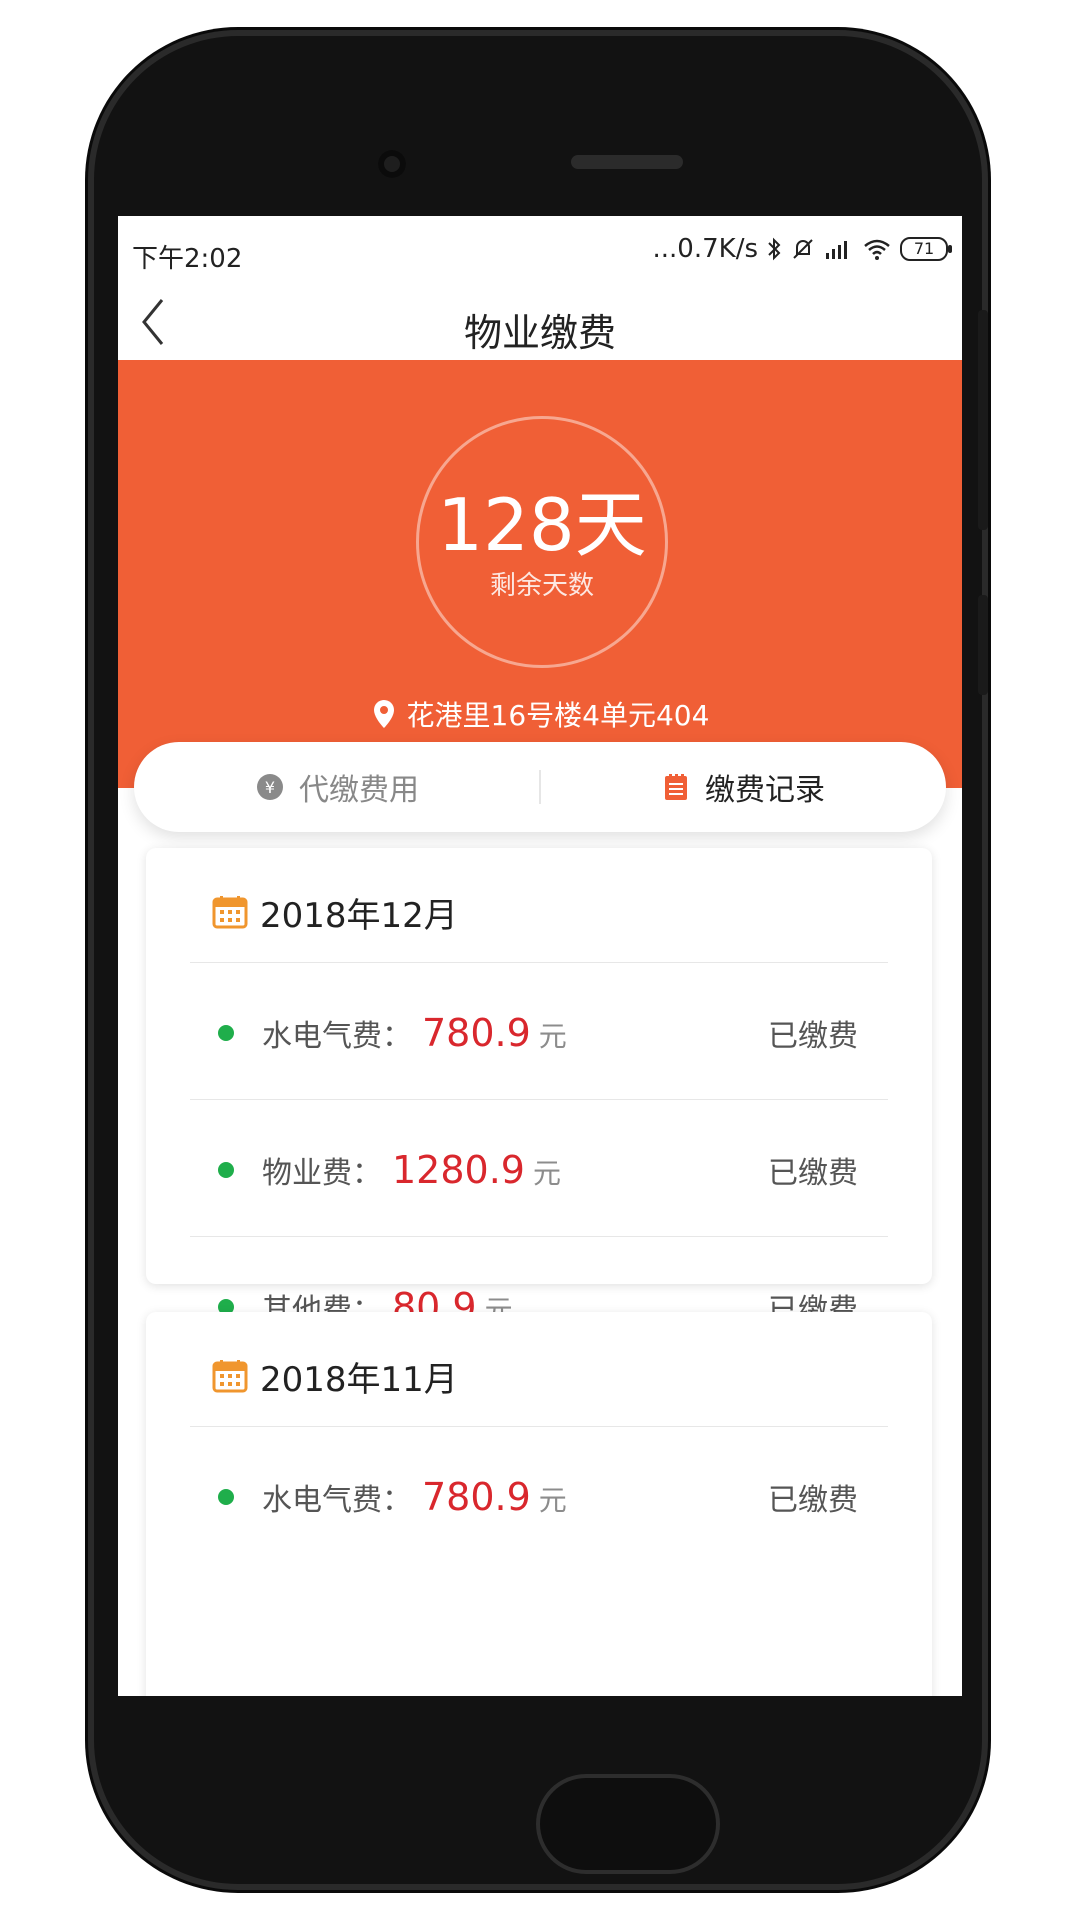 The width and height of the screenshot is (1080, 1920). I want to click on tab-records-label: 缴费记录, so click(765, 790).